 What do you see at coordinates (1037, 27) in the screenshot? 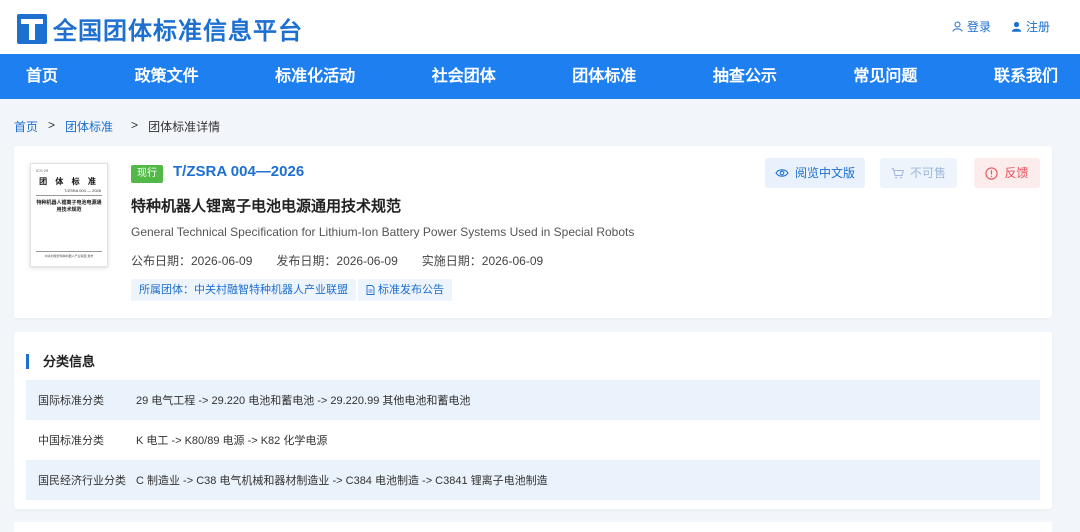
I see `register-label: 注册` at bounding box center [1037, 27].